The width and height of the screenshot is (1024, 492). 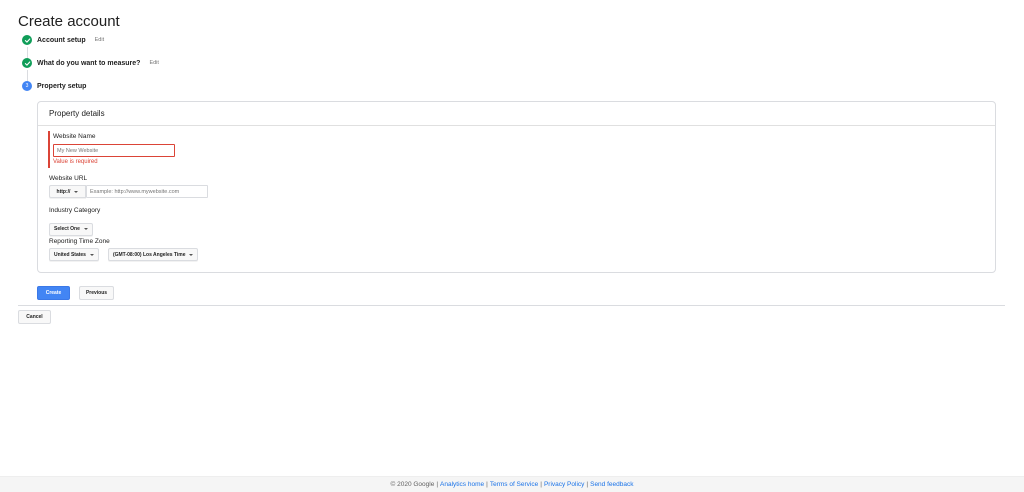 I want to click on footer-link-terms: Terms of Service, so click(x=514, y=484).